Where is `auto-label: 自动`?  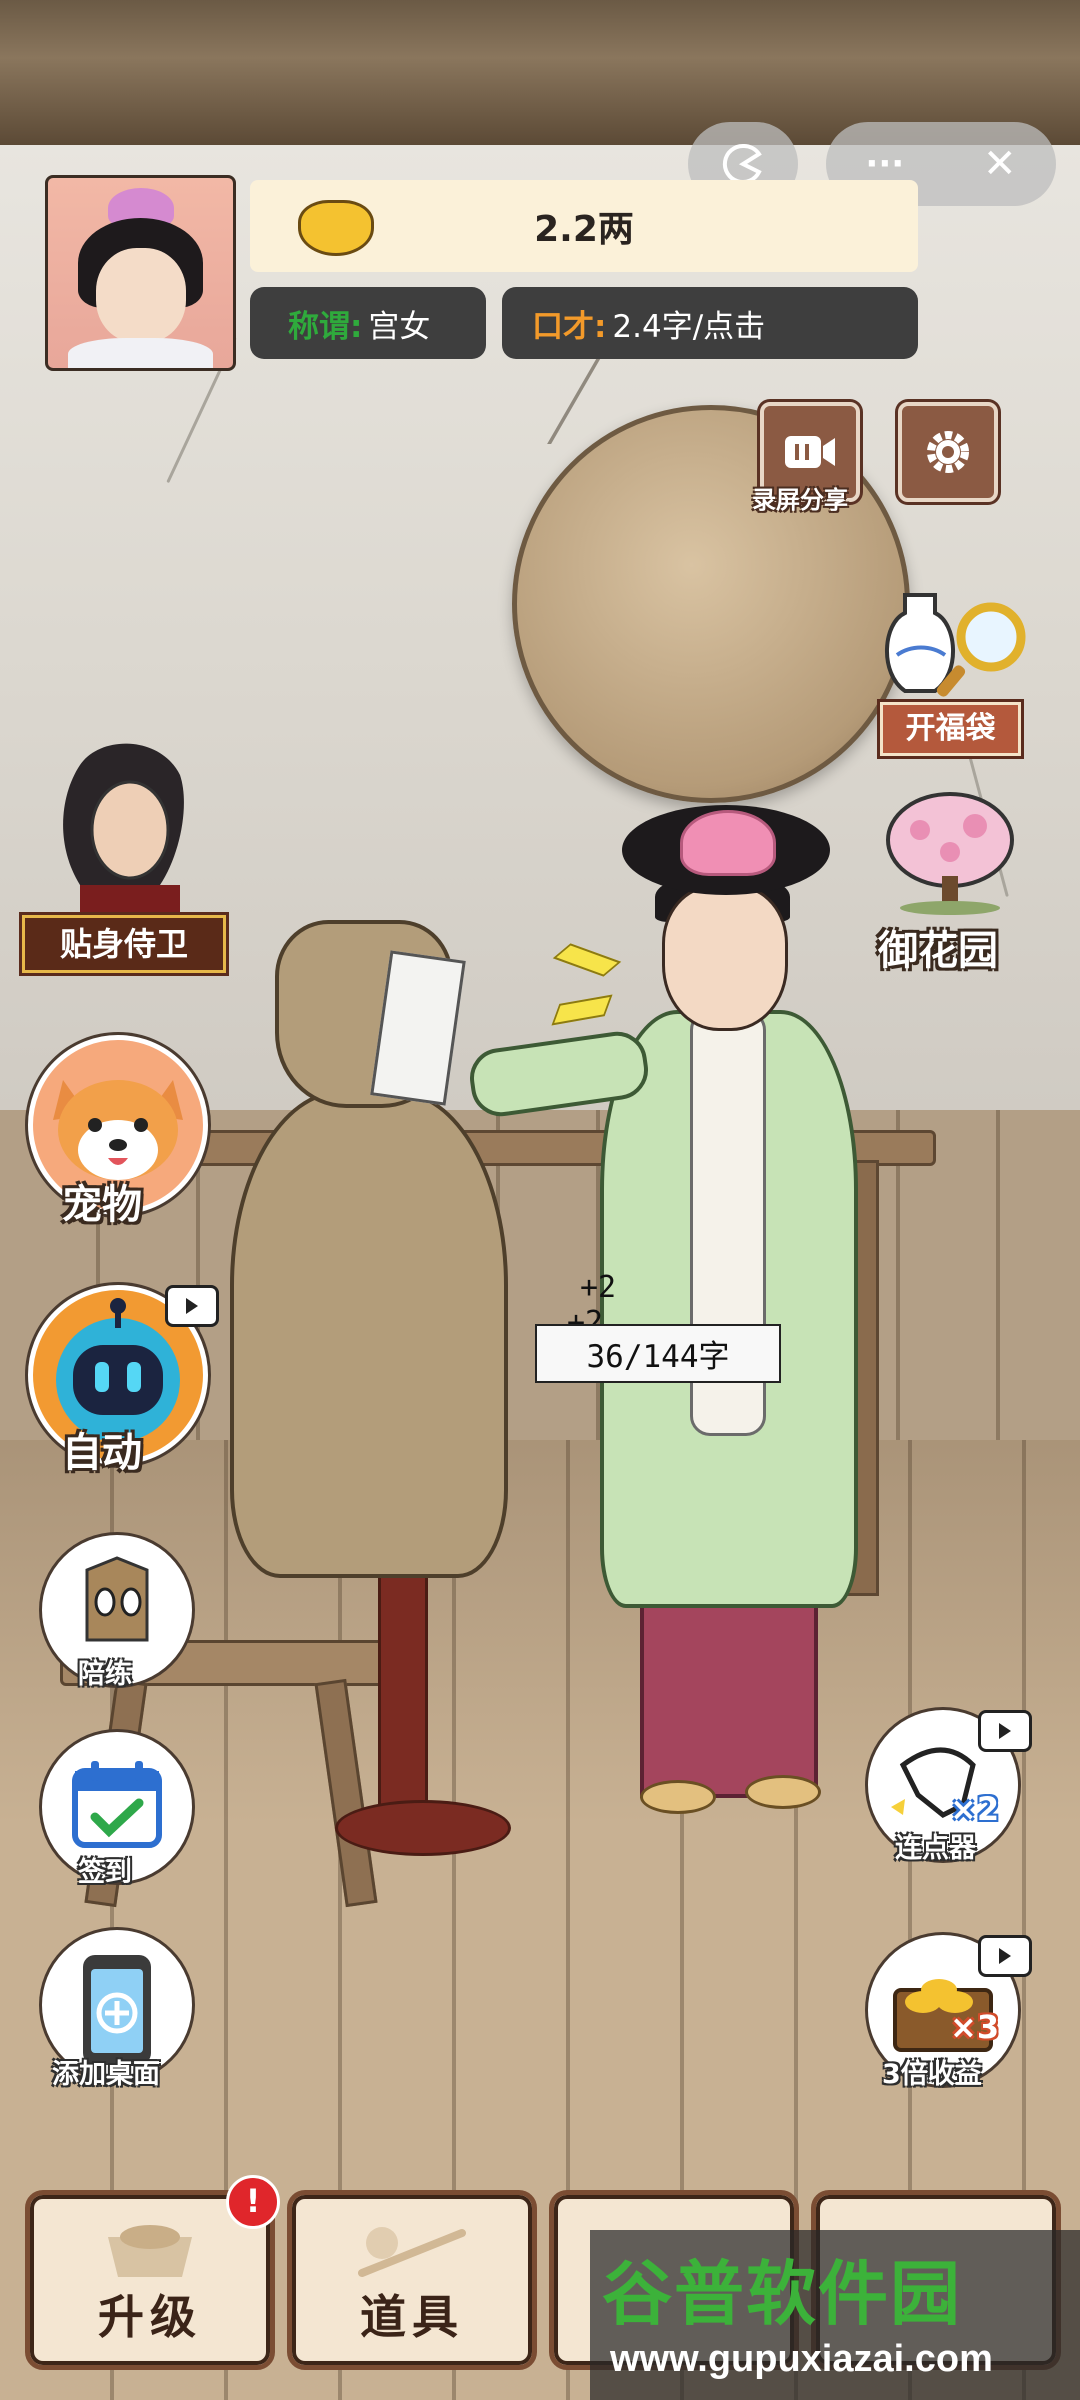 auto-label: 自动 is located at coordinates (102, 1453).